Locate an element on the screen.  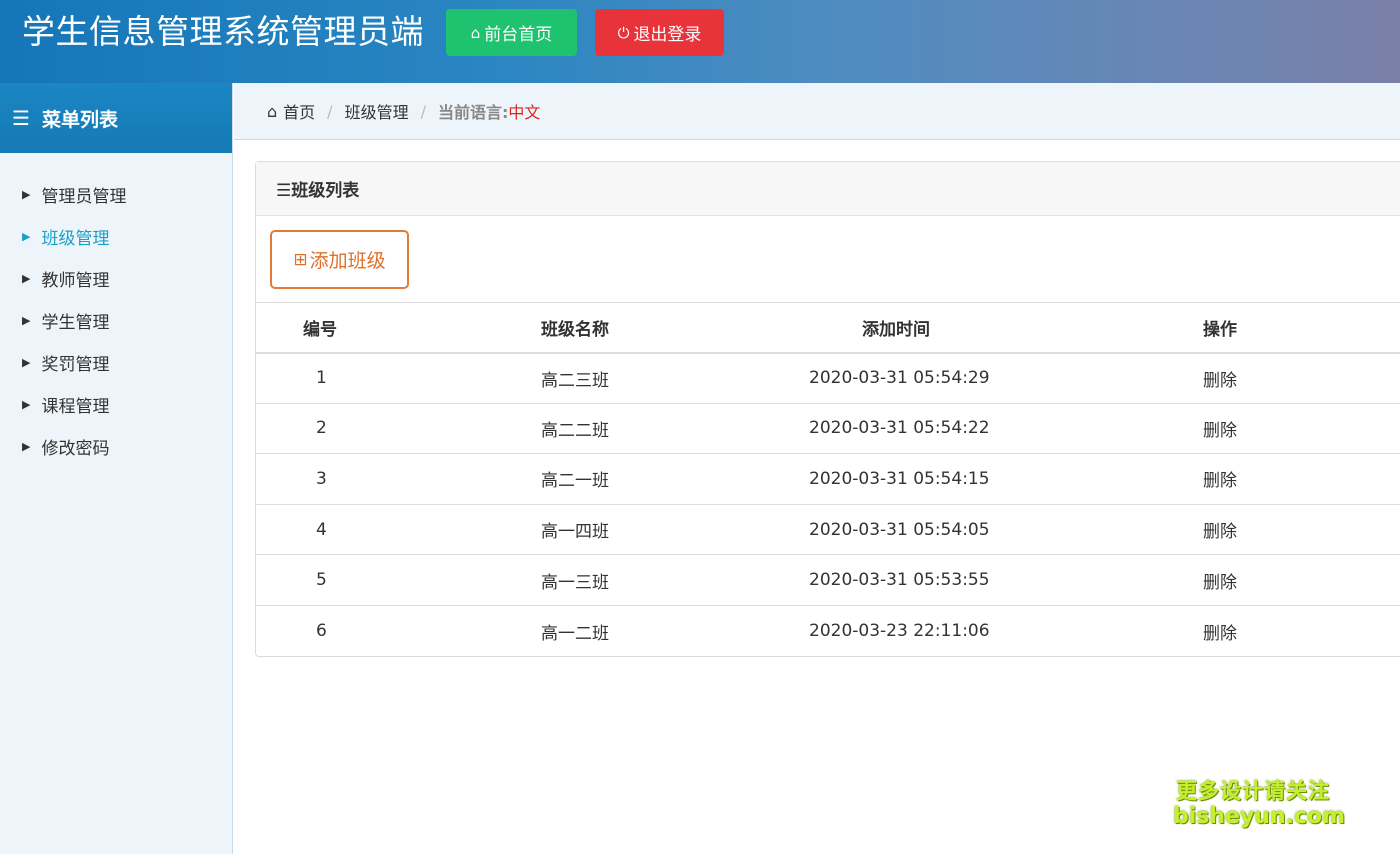
cell-name: 高一二班 is located at coordinates (575, 633).